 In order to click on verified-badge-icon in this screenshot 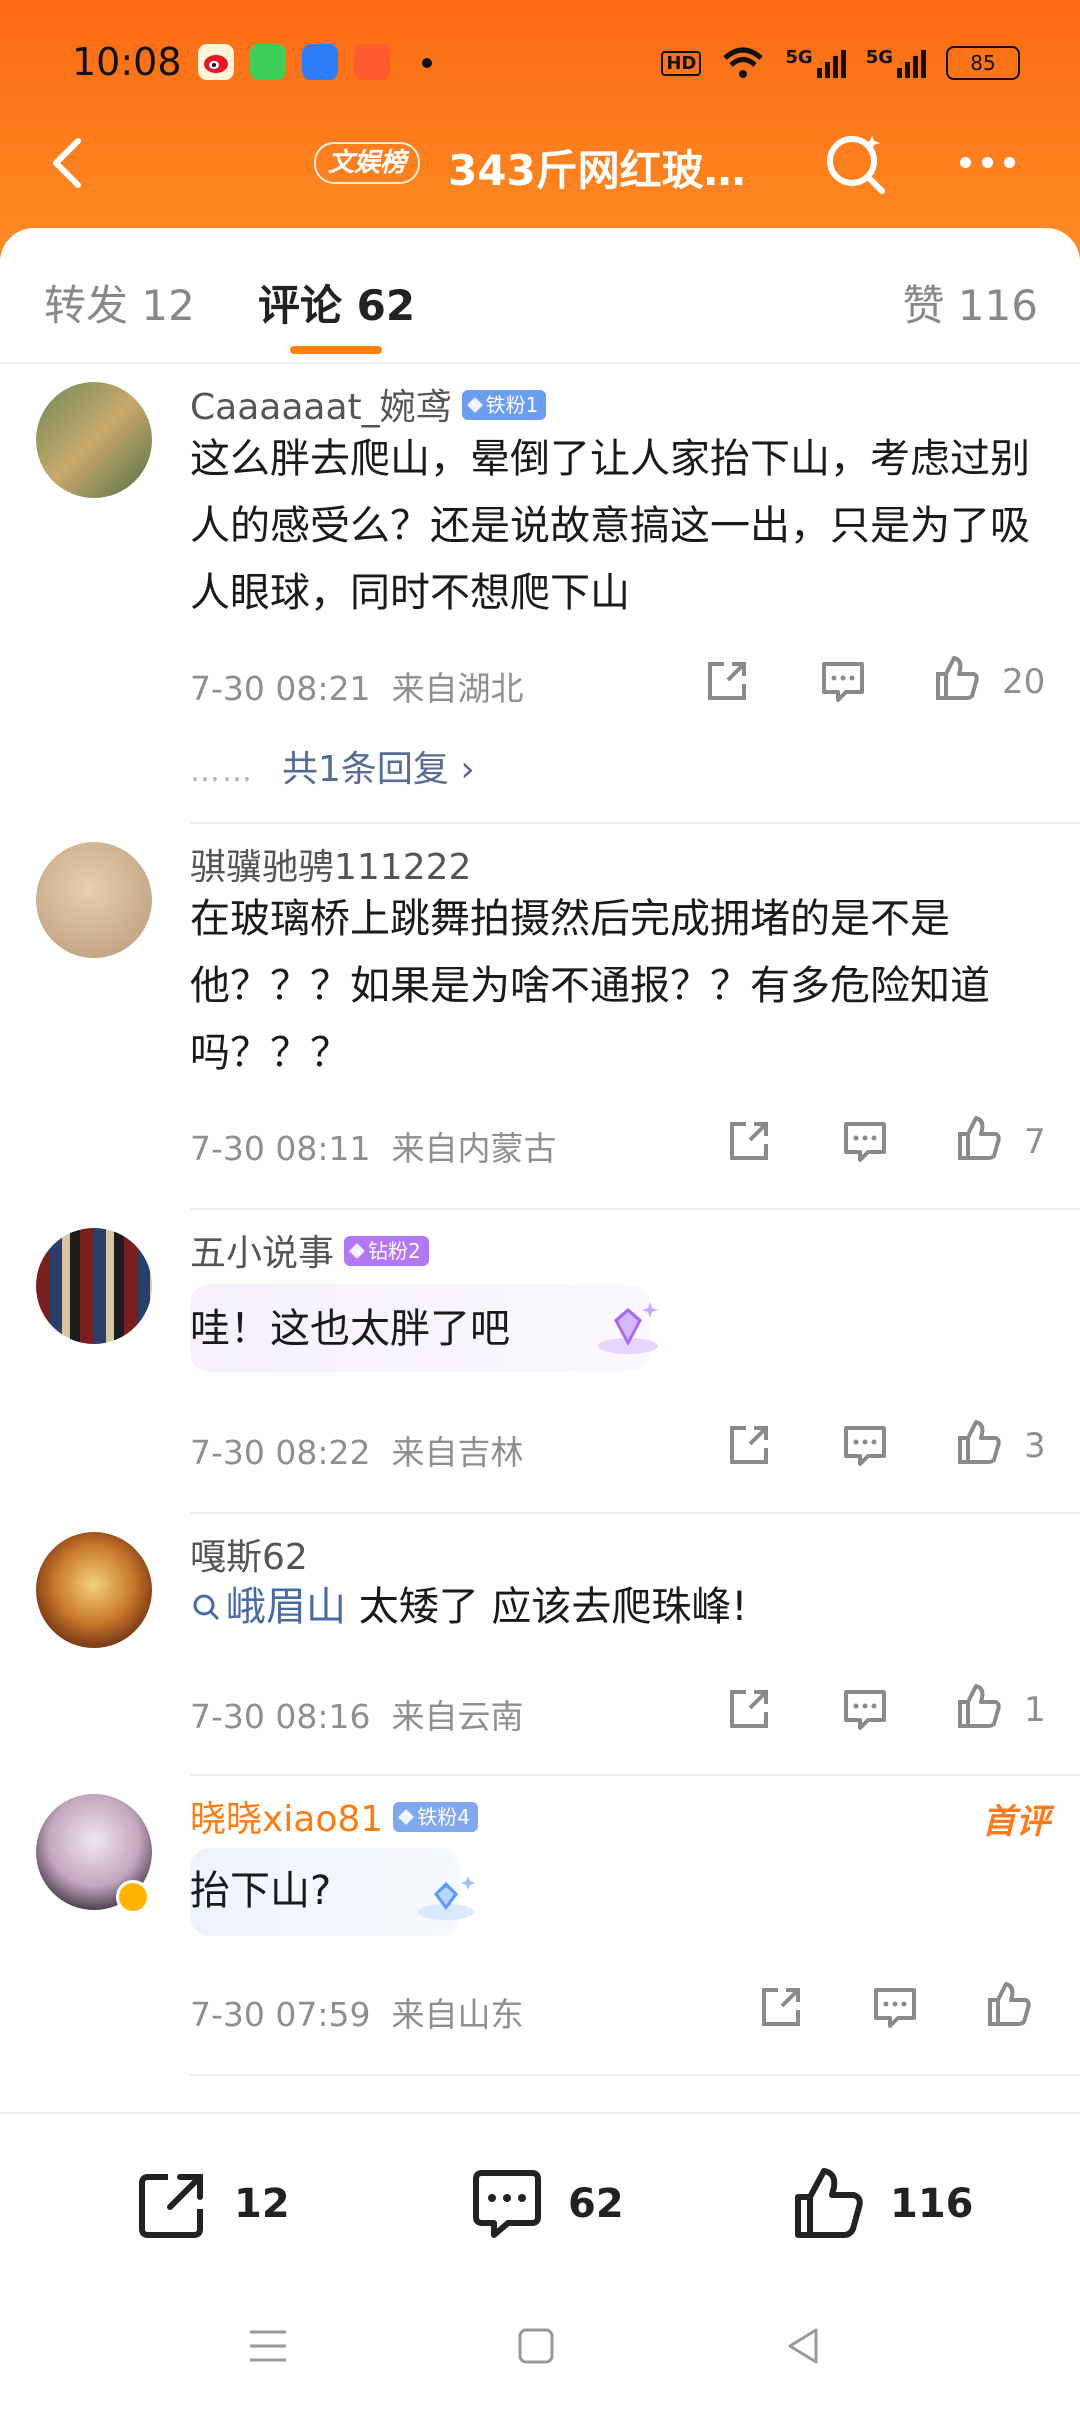, I will do `click(133, 1897)`.